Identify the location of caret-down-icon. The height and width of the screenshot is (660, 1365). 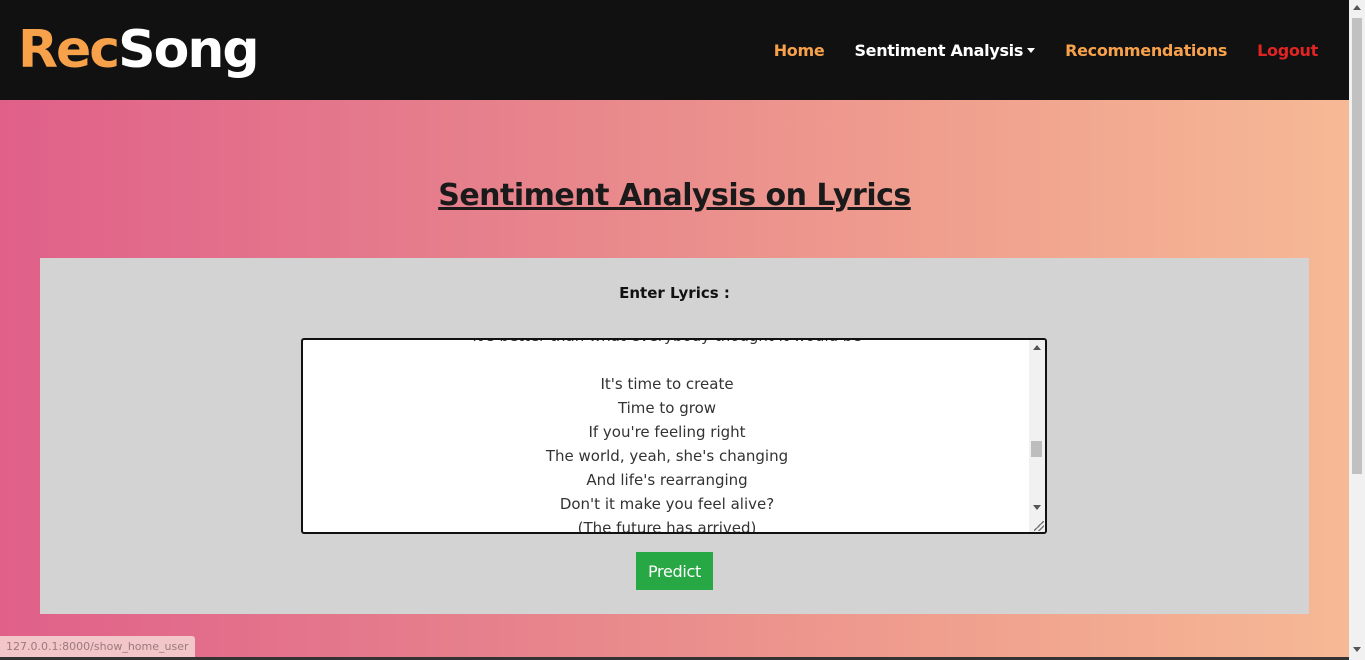
(1031, 50).